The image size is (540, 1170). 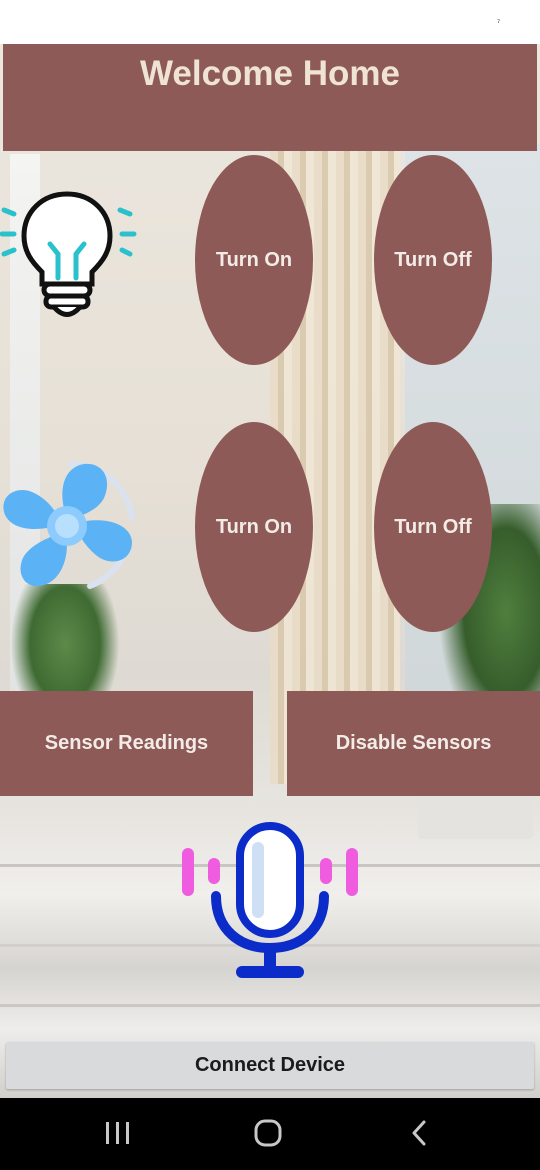 What do you see at coordinates (270, 902) in the screenshot?
I see `microphone-icon` at bounding box center [270, 902].